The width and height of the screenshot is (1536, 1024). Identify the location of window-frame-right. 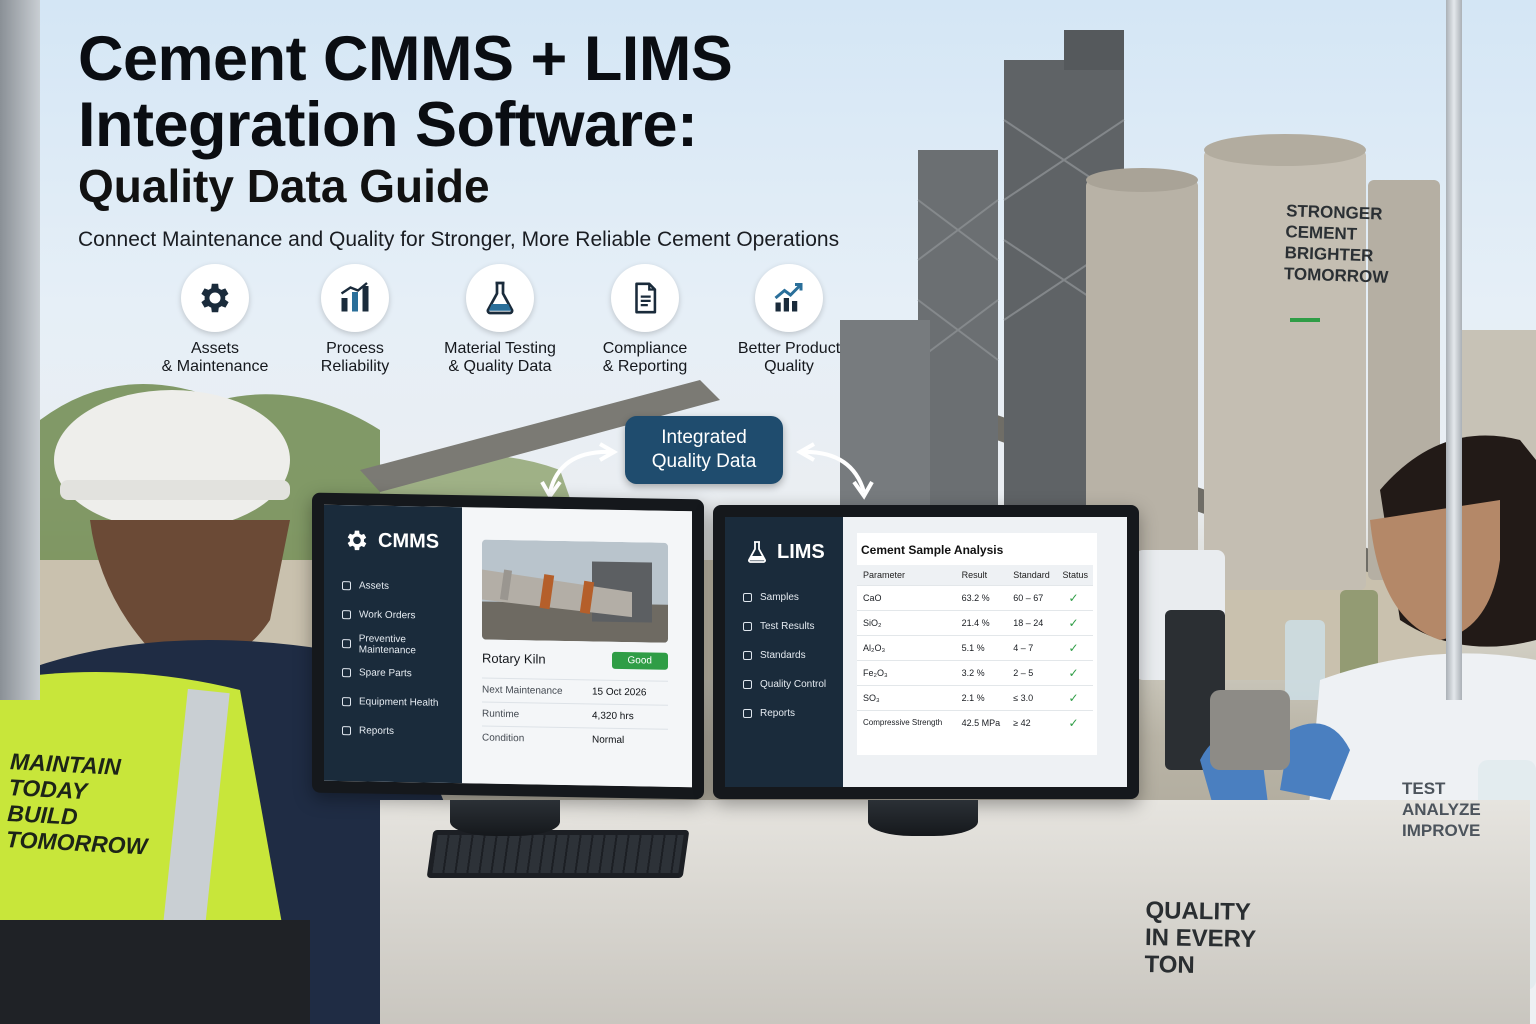
(1454, 350).